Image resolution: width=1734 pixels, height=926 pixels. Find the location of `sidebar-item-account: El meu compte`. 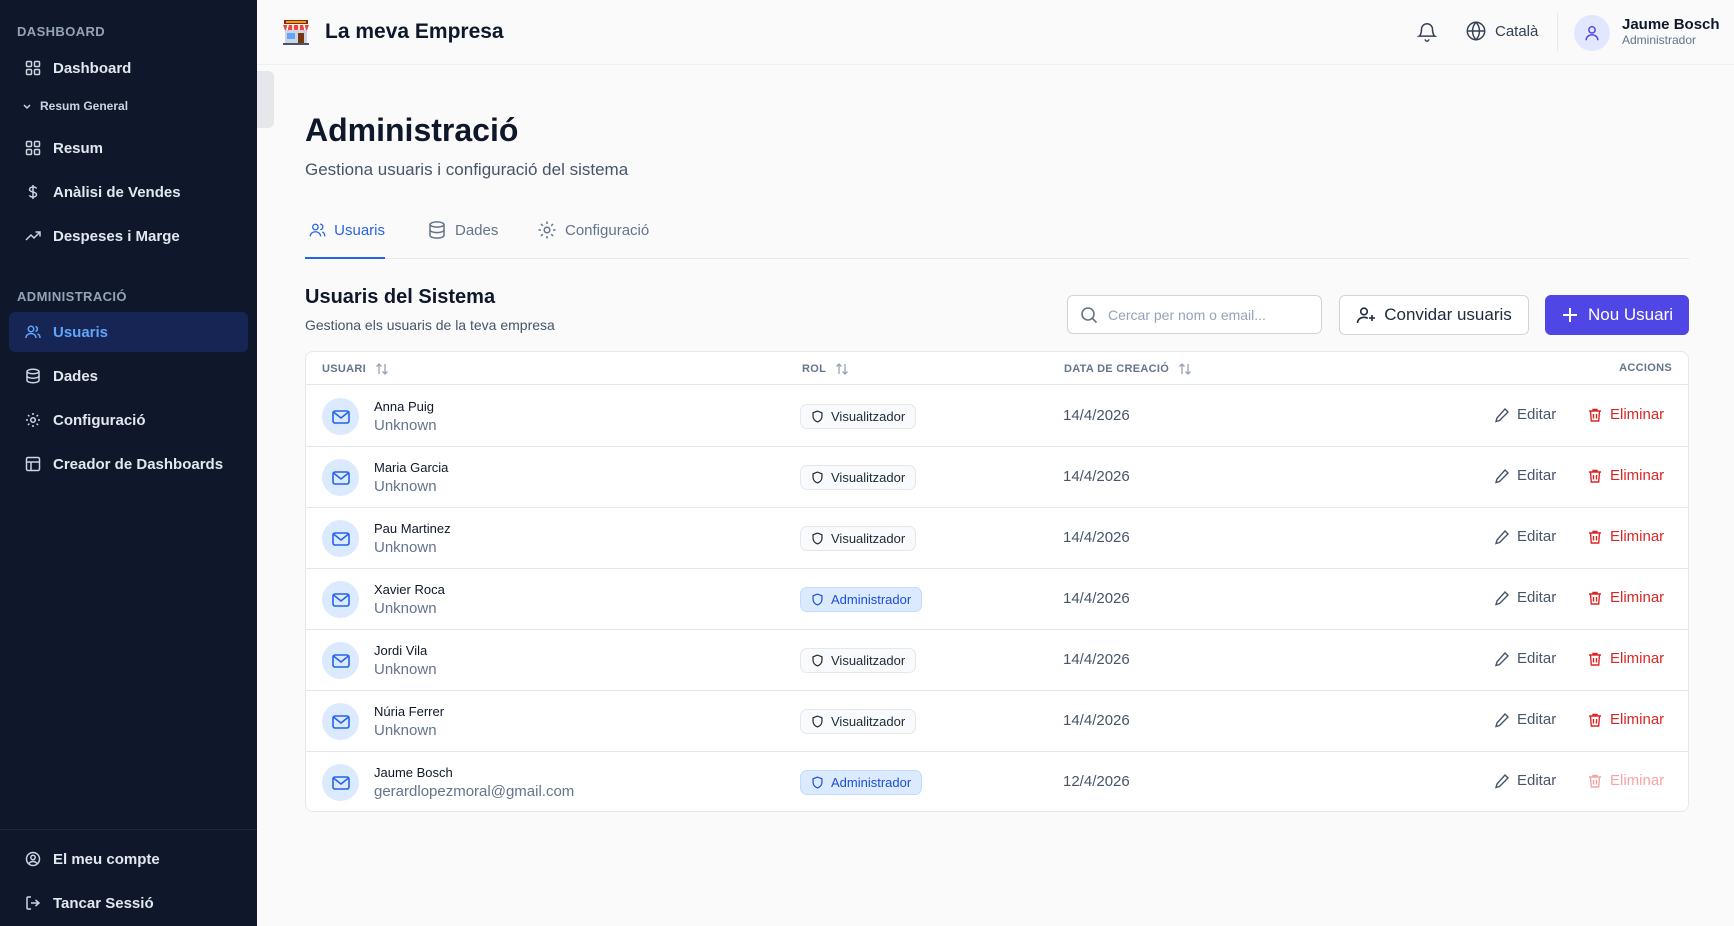

sidebar-item-account: El meu compte is located at coordinates (128, 859).